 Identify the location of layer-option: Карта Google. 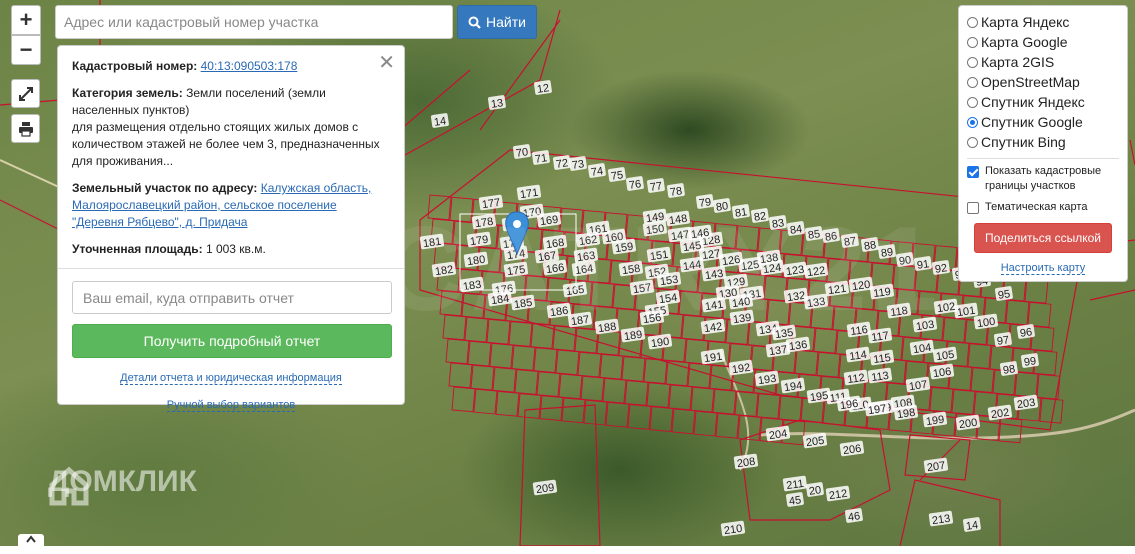
(1043, 42).